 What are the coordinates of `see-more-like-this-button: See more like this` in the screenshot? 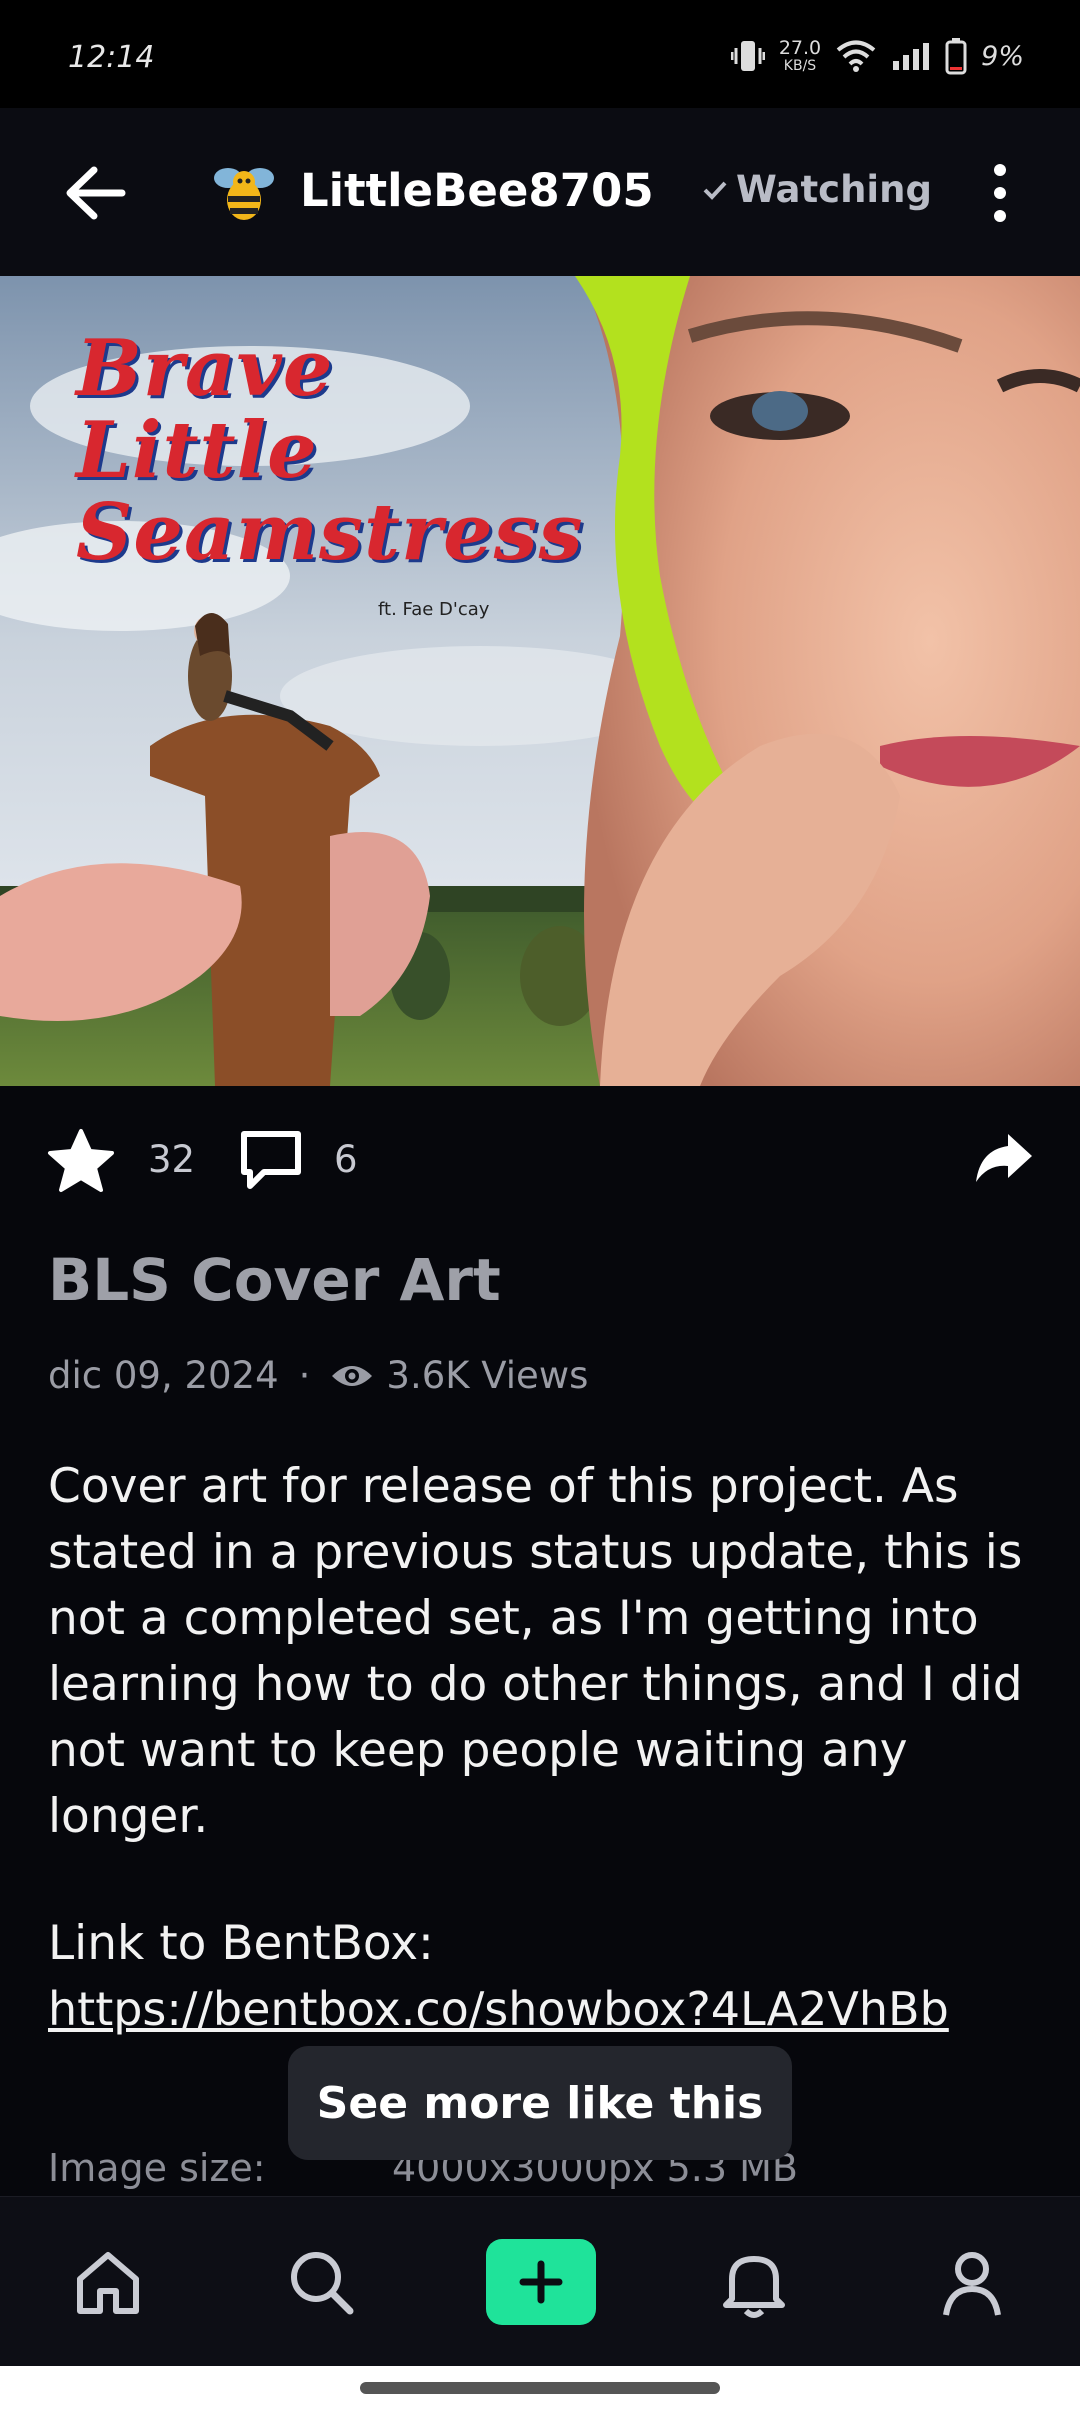 It's located at (540, 2103).